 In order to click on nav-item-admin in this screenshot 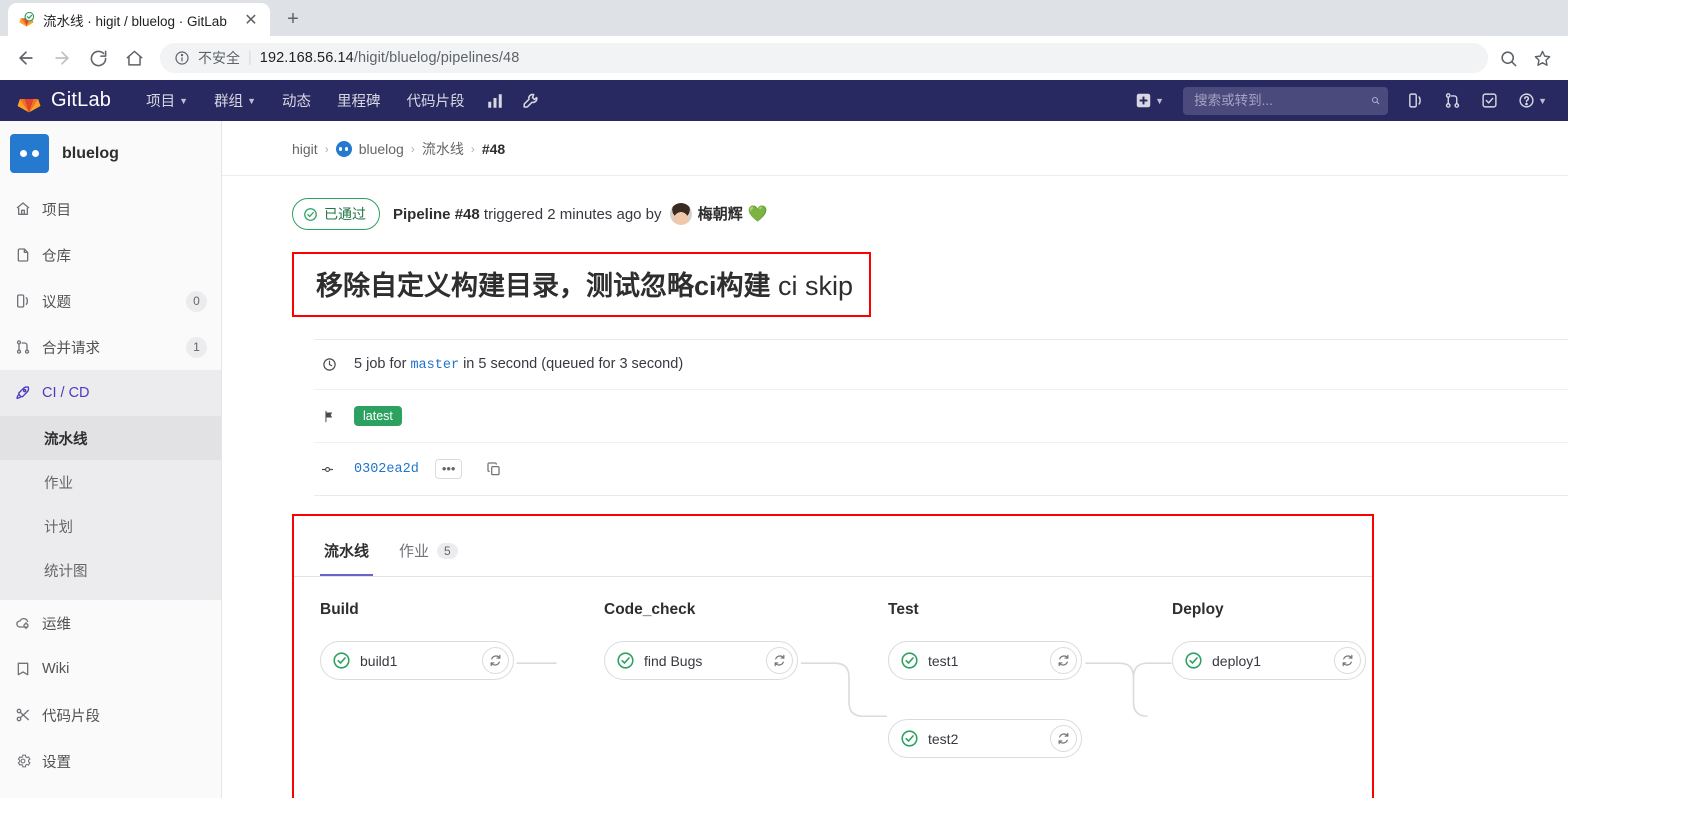, I will do `click(531, 101)`.